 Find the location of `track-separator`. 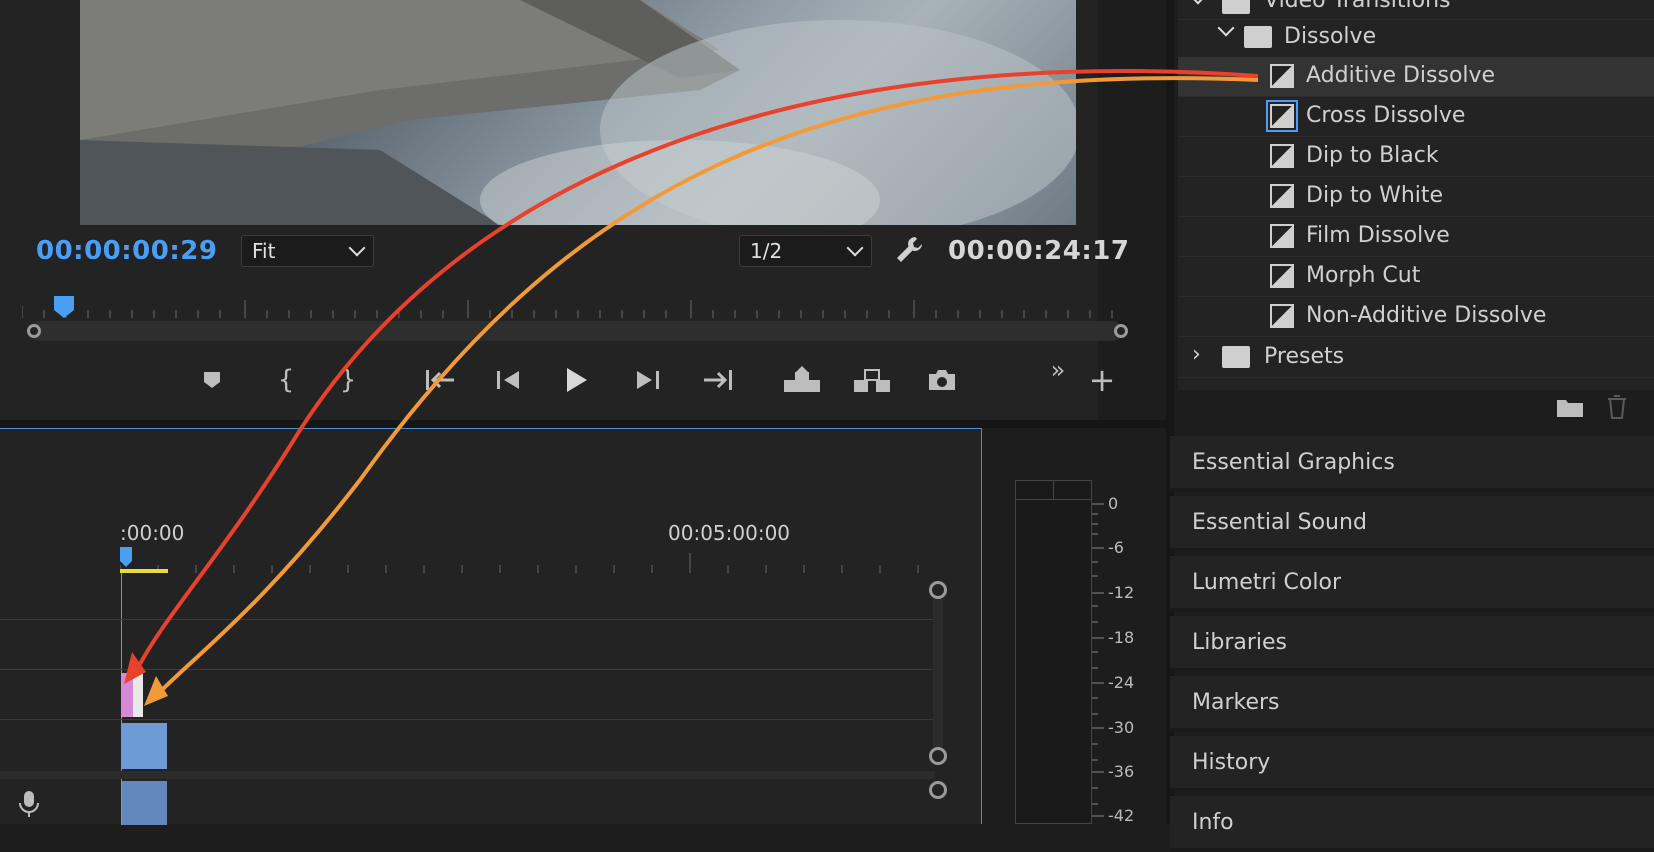

track-separator is located at coordinates (467, 775).